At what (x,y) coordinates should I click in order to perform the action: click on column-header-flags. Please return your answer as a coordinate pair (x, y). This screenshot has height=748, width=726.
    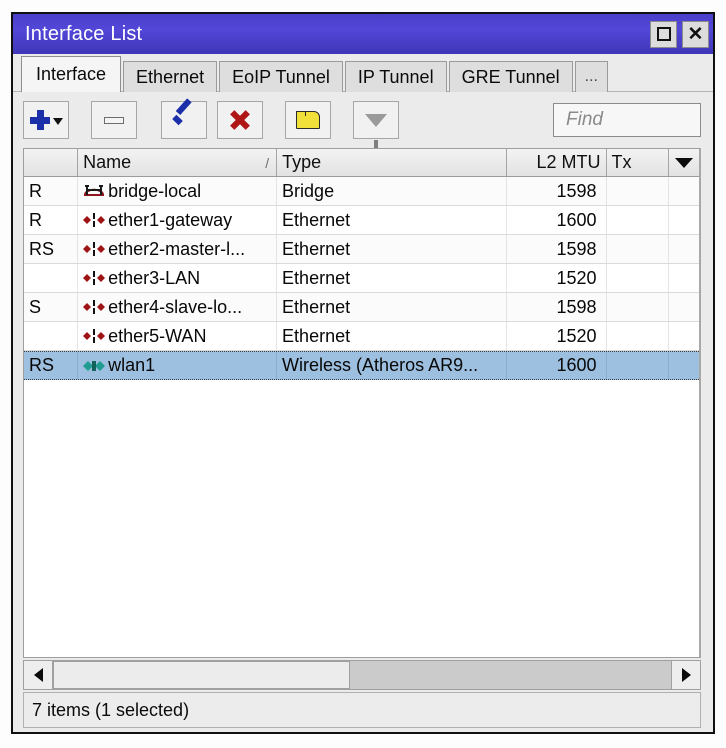
    Looking at the image, I should click on (51, 162).